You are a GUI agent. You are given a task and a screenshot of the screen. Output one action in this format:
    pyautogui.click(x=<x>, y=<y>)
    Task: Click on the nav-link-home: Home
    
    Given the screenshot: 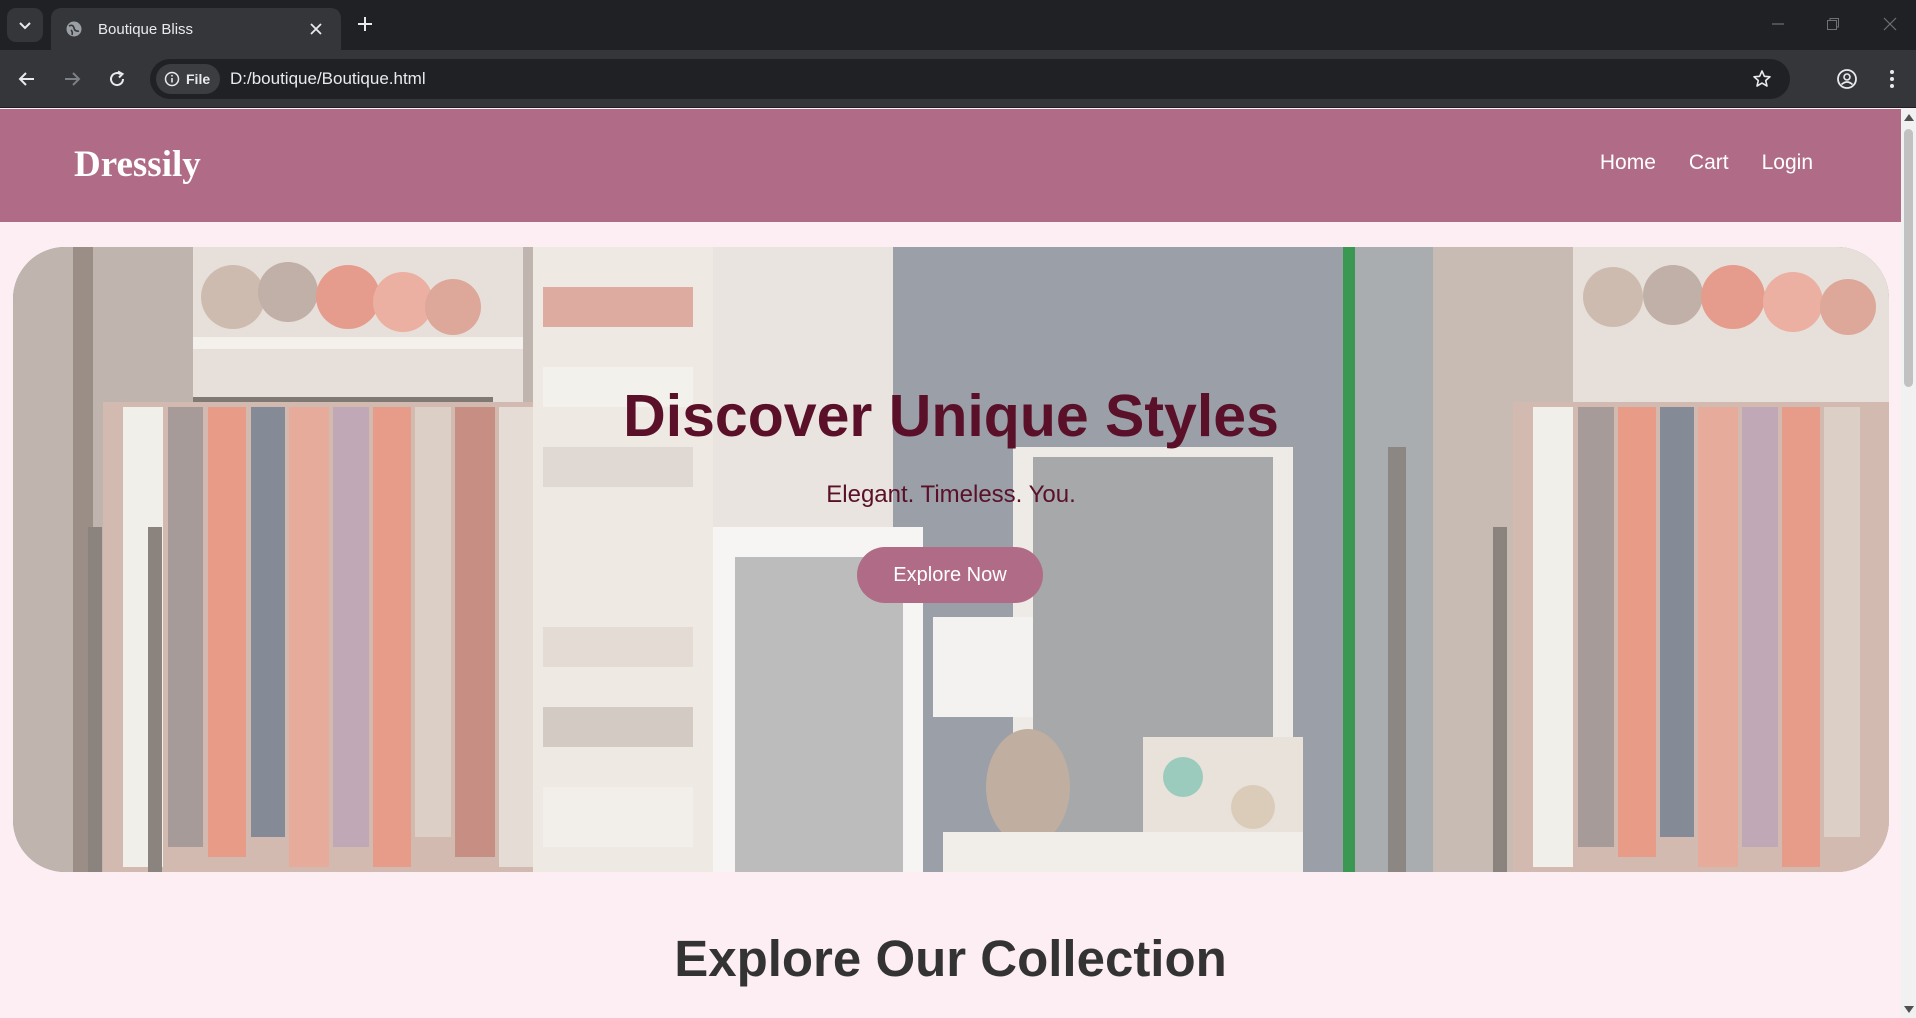 What is the action you would take?
    pyautogui.click(x=1628, y=163)
    